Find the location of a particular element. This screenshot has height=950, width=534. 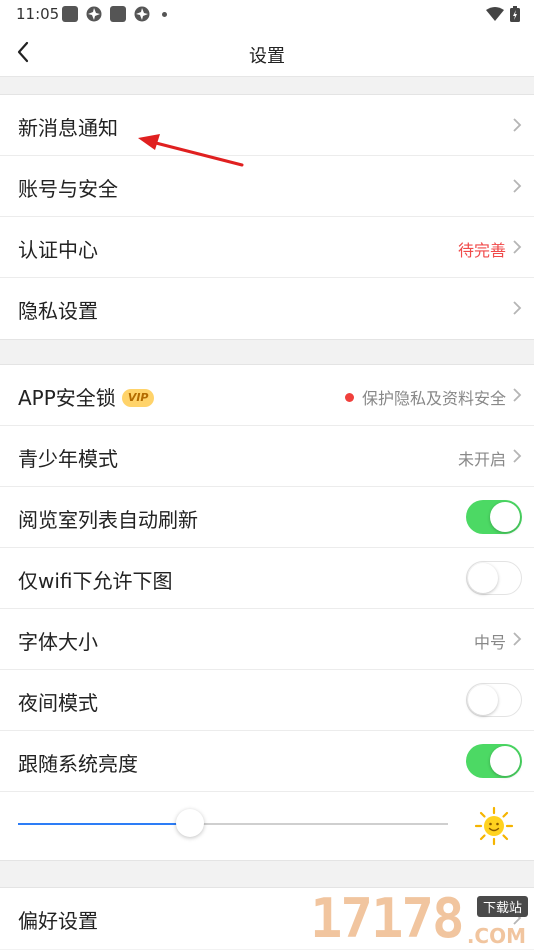

more-notifications-dot-icon is located at coordinates (164, 14).